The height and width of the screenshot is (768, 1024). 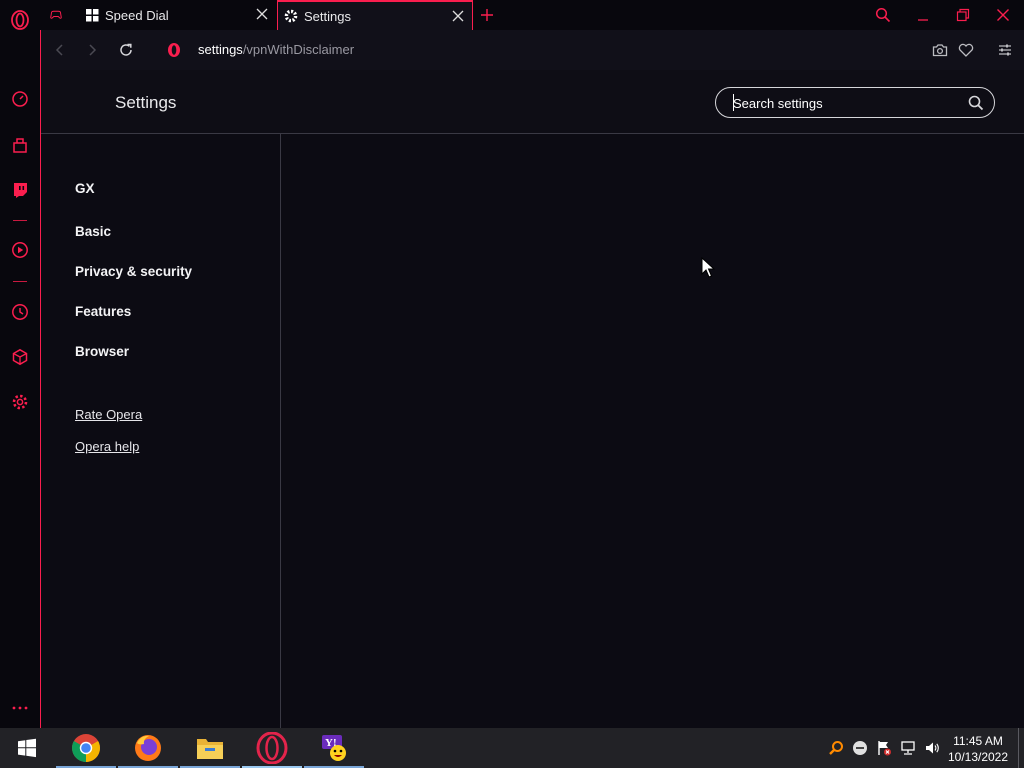 I want to click on clock: 11:45 AM 10/13/2022, so click(x=978, y=749).